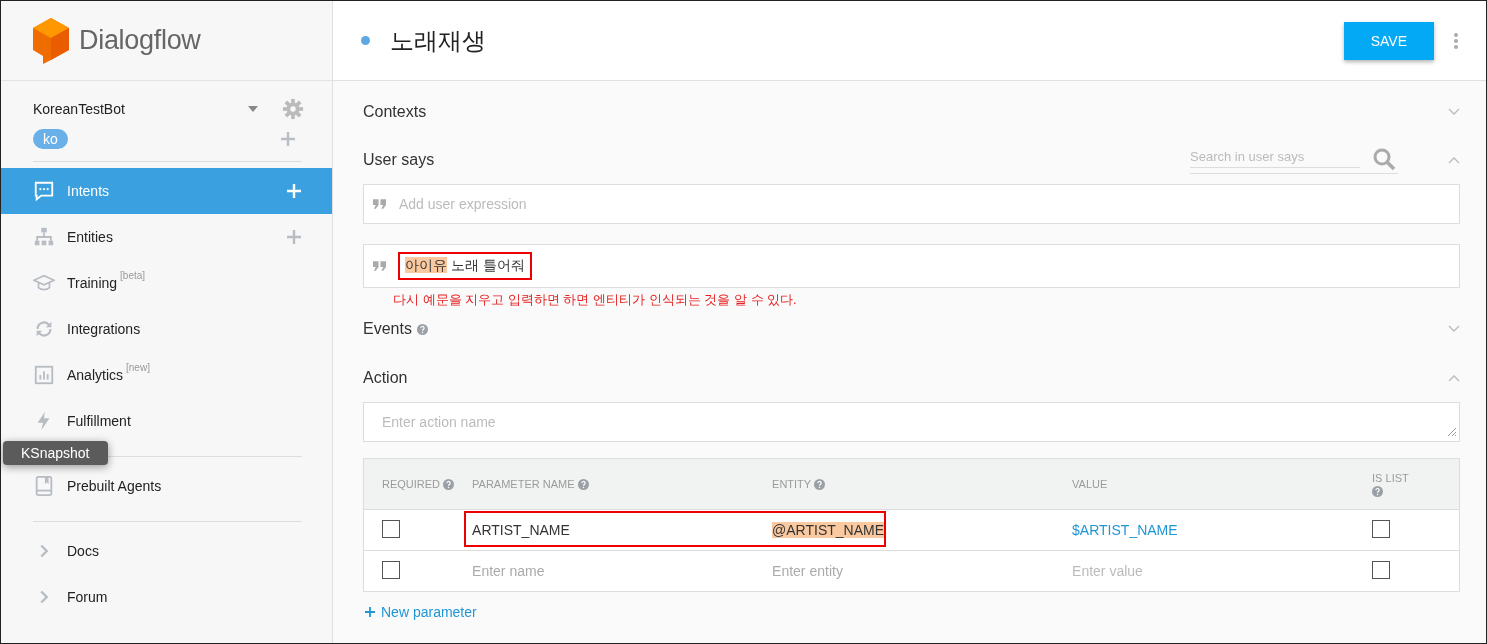 This screenshot has width=1487, height=644. I want to click on table-cell: ARTIST_NAME, so click(521, 530).